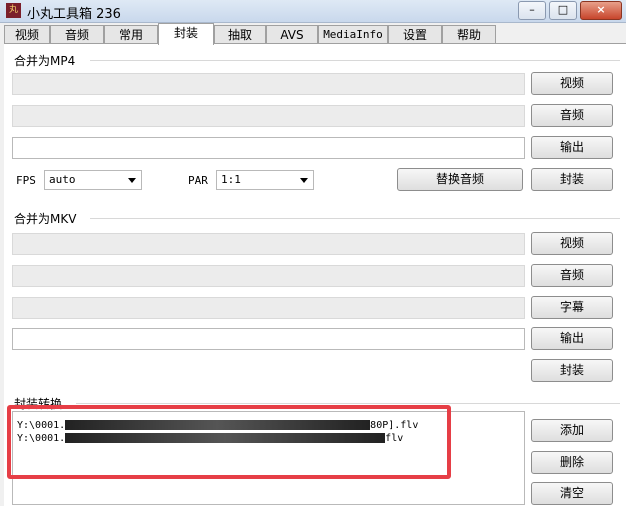 This screenshot has width=626, height=506. What do you see at coordinates (131, 34) in the screenshot?
I see `tab-common: 常用` at bounding box center [131, 34].